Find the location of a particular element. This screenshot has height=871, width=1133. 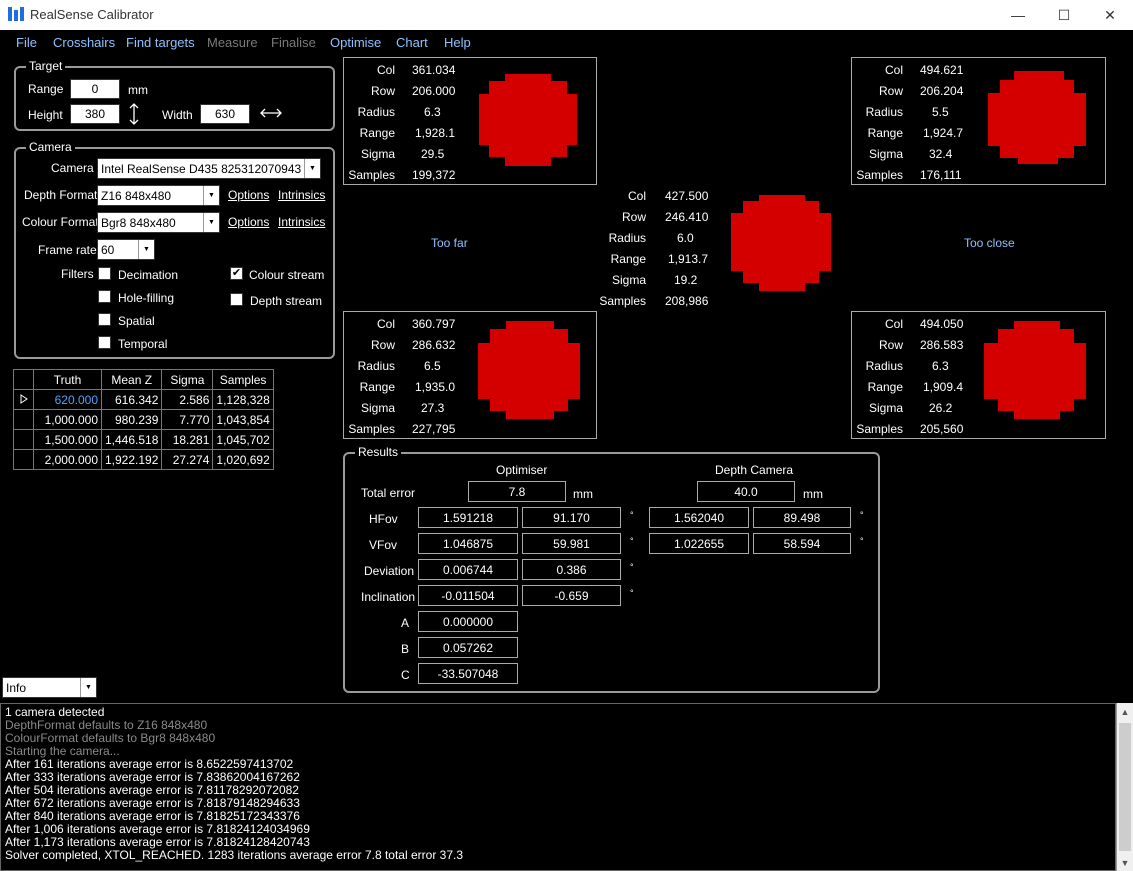

range-value: 1,924.7 is located at coordinates (943, 133).